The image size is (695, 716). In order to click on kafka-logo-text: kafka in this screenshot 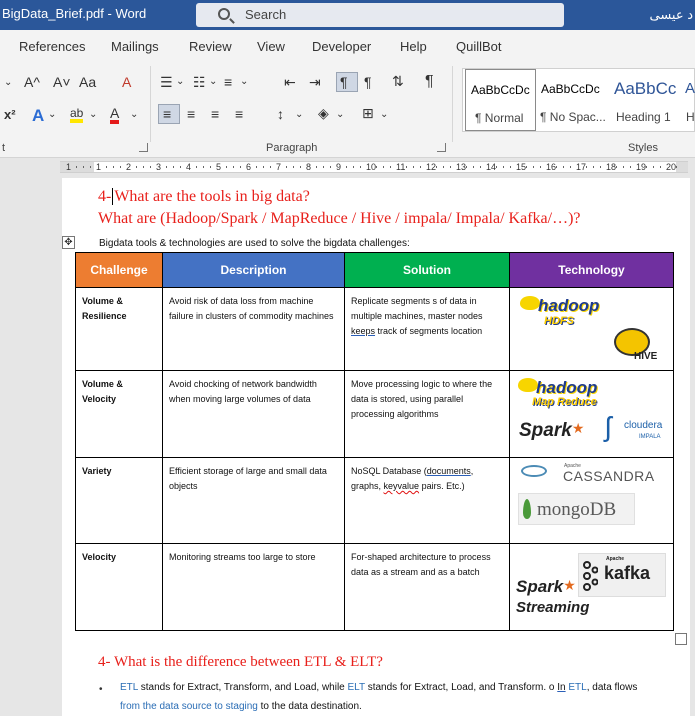, I will do `click(627, 573)`.